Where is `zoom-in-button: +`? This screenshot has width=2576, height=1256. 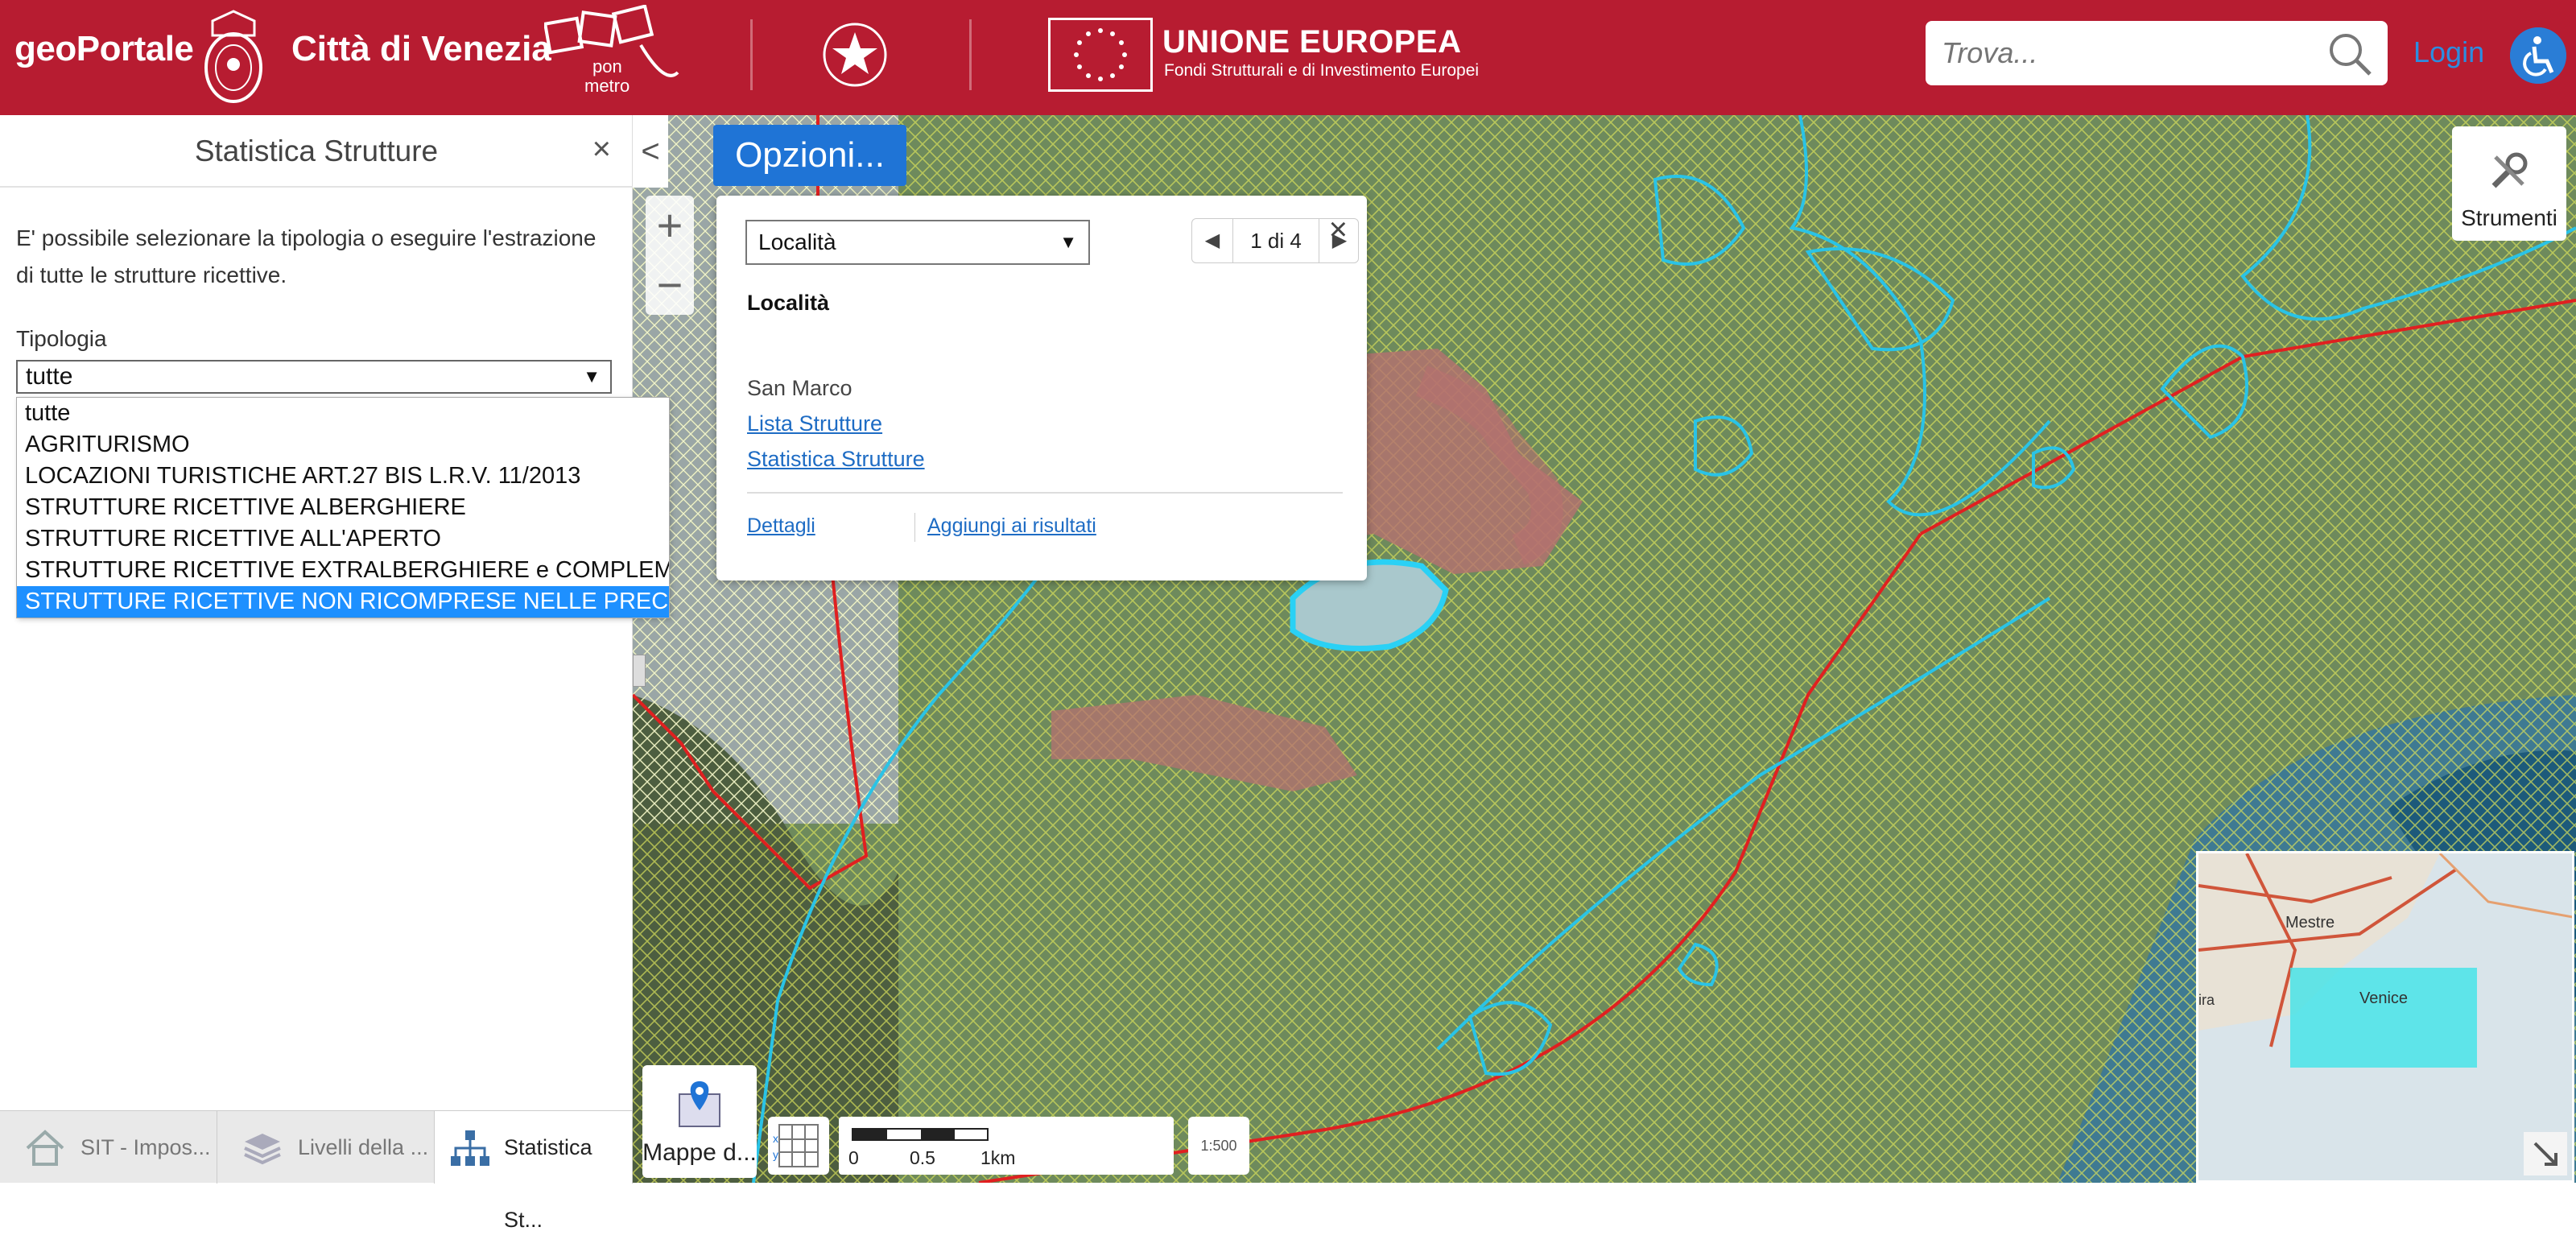
zoom-in-button: + is located at coordinates (670, 225).